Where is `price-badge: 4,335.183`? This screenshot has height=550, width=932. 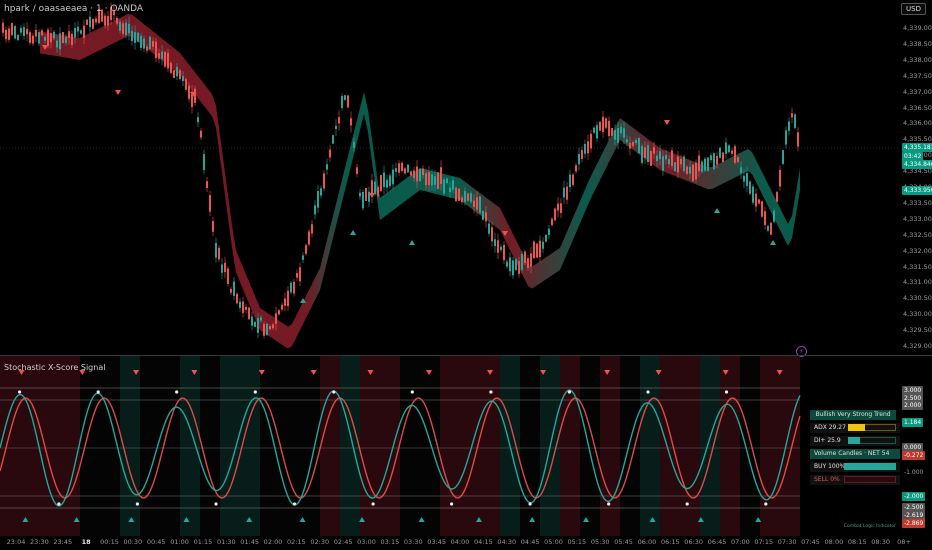 price-badge: 4,335.183 is located at coordinates (917, 147).